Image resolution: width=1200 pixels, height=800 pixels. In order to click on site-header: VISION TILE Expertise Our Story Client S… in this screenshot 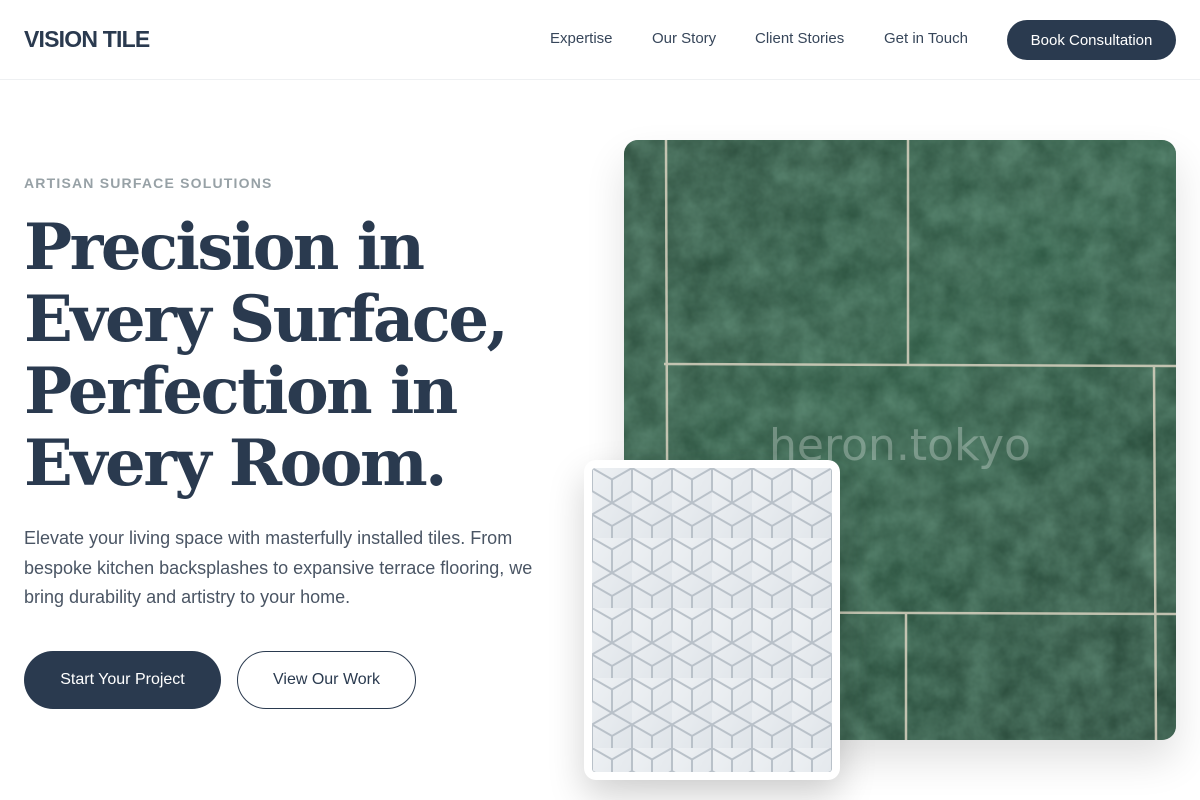, I will do `click(600, 40)`.